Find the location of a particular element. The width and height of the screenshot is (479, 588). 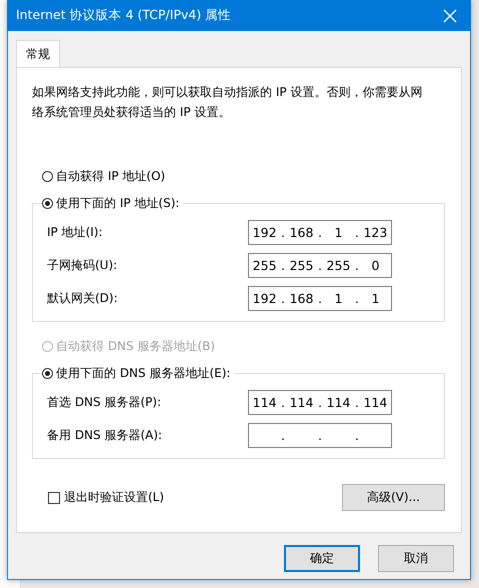

window-title: Internet 协议版本 4 (TCP/IPv4) 属性 is located at coordinates (124, 15).